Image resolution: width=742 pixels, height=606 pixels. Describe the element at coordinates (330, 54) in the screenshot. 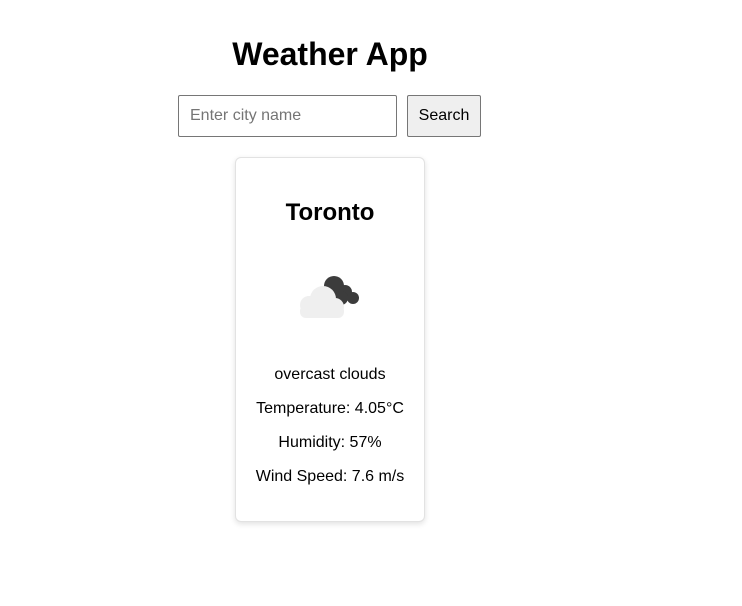

I see `page-title: Weather App` at that location.